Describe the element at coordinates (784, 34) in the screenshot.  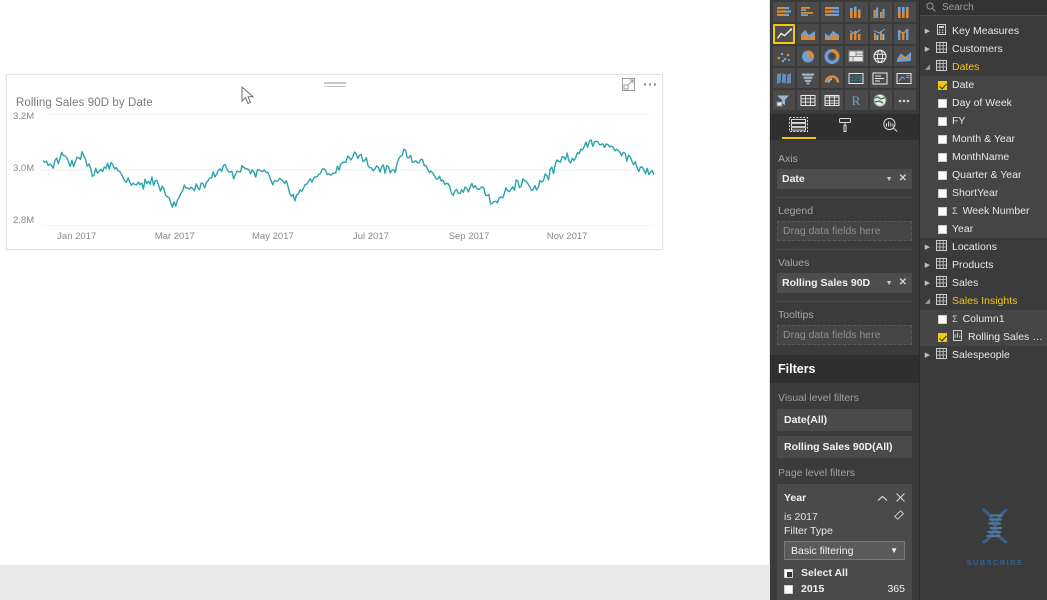
I see `line-chart-icon` at that location.